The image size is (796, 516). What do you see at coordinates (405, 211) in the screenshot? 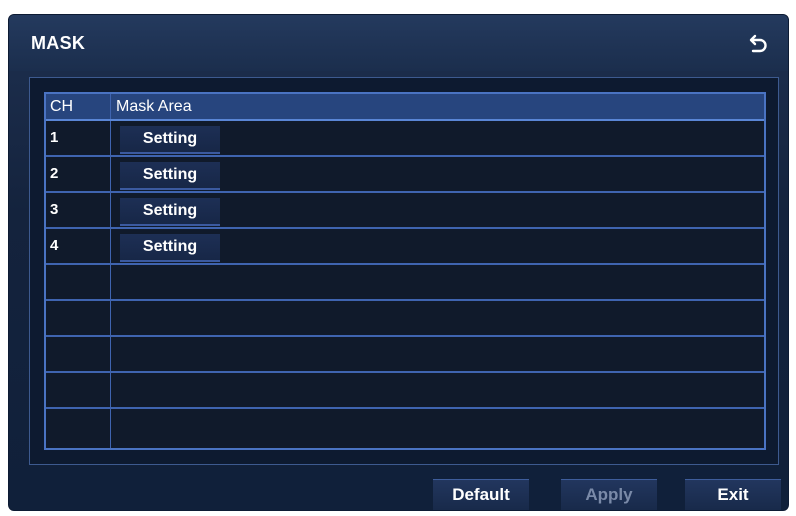
I see `table-row: 3 Setting` at bounding box center [405, 211].